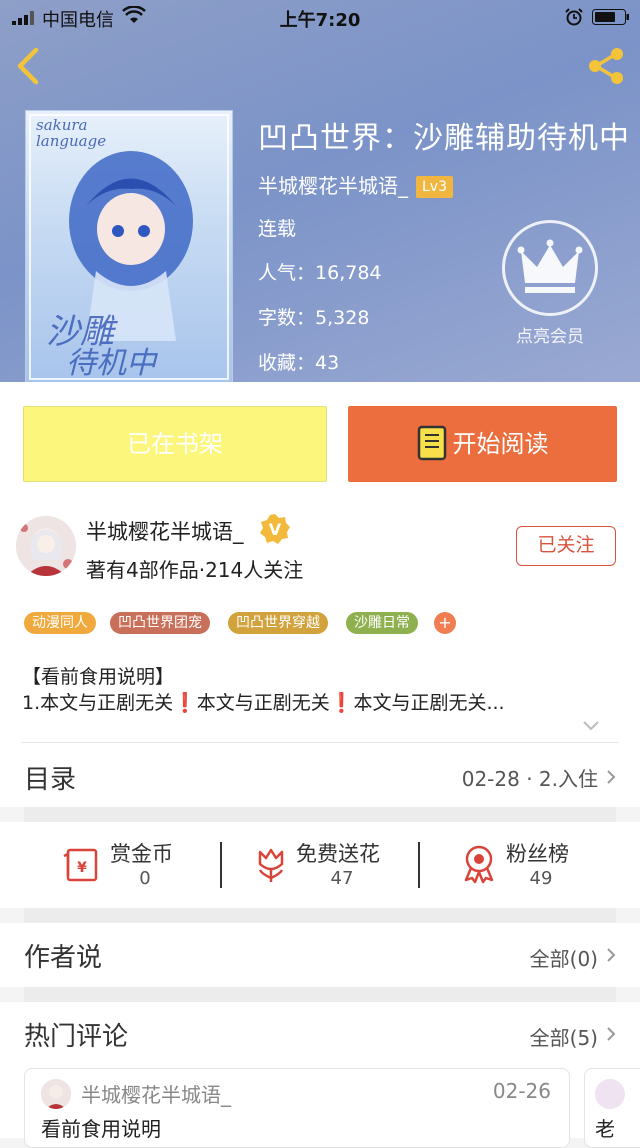  I want to click on popularity-label: 人气：, so click(287, 273).